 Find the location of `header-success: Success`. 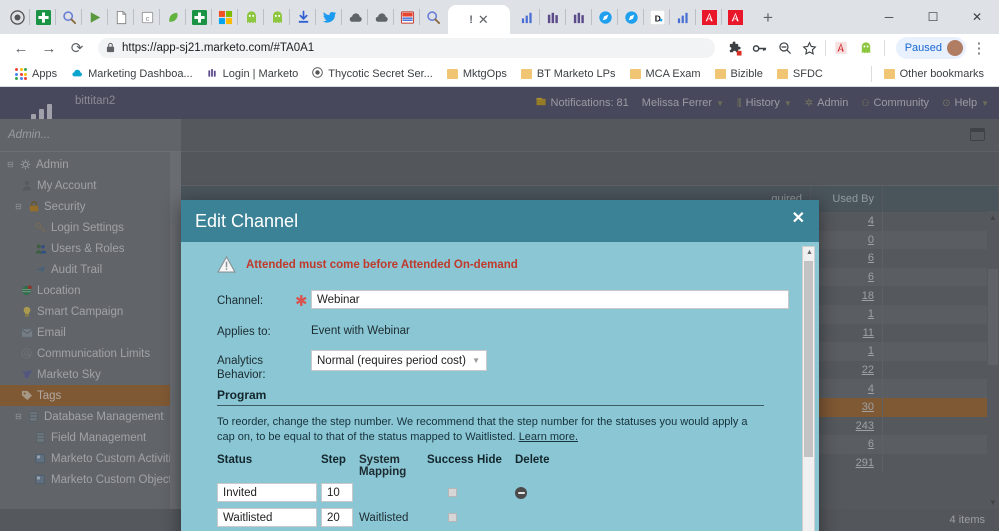

header-success: Success is located at coordinates (450, 460).